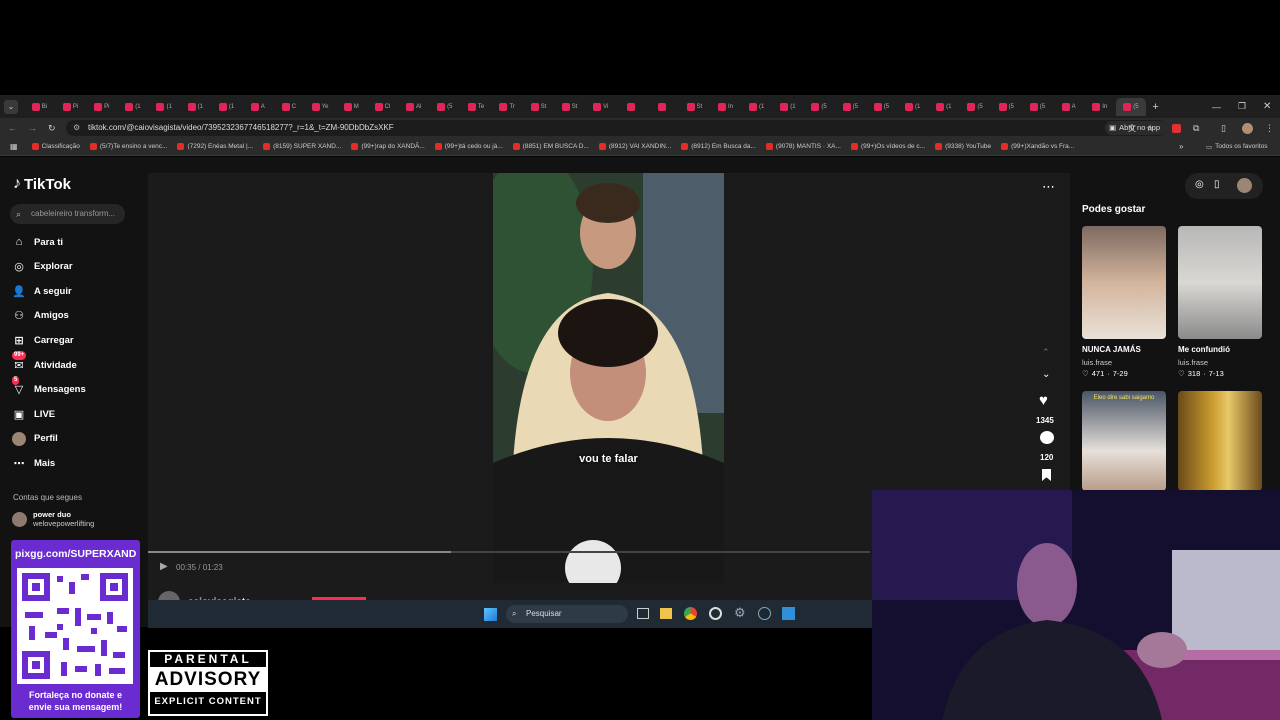  What do you see at coordinates (608, 378) in the screenshot?
I see `video-frame: vou te falar` at bounding box center [608, 378].